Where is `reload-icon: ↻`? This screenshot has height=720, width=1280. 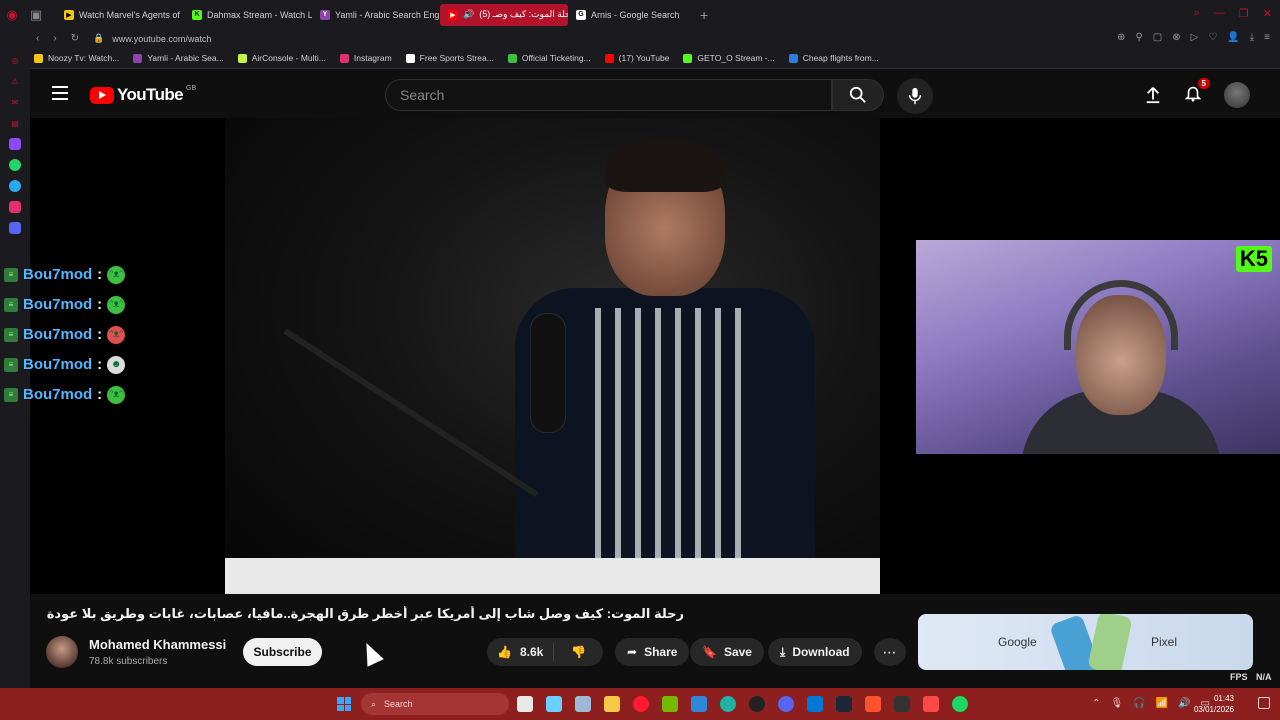 reload-icon: ↻ is located at coordinates (75, 38).